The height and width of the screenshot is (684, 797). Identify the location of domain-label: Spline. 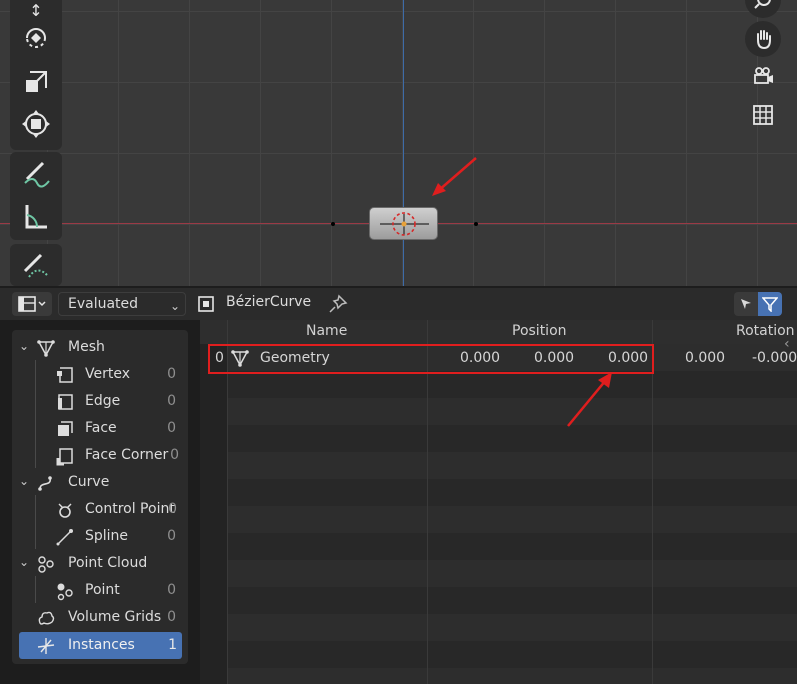
(107, 536).